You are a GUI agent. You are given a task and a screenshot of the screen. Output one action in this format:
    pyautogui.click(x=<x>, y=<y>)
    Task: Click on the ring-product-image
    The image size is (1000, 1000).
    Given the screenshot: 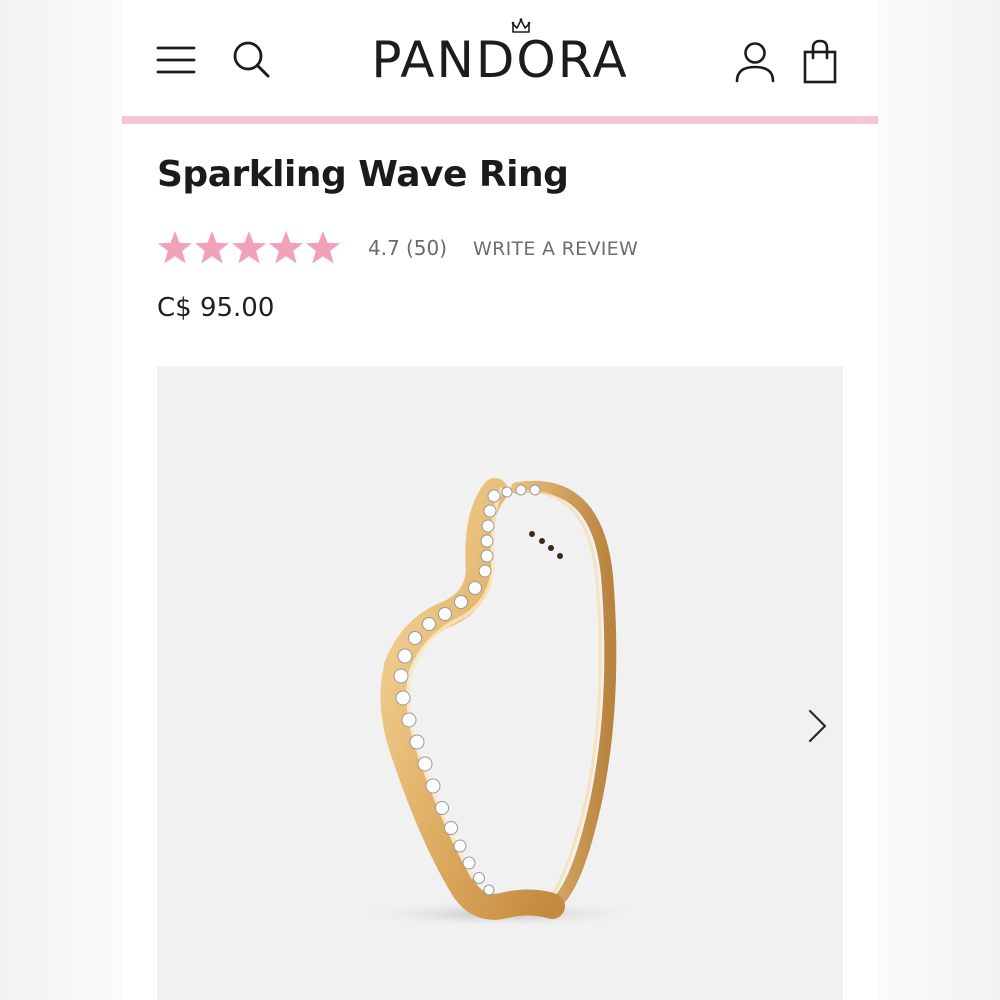 What is the action you would take?
    pyautogui.click(x=502, y=703)
    